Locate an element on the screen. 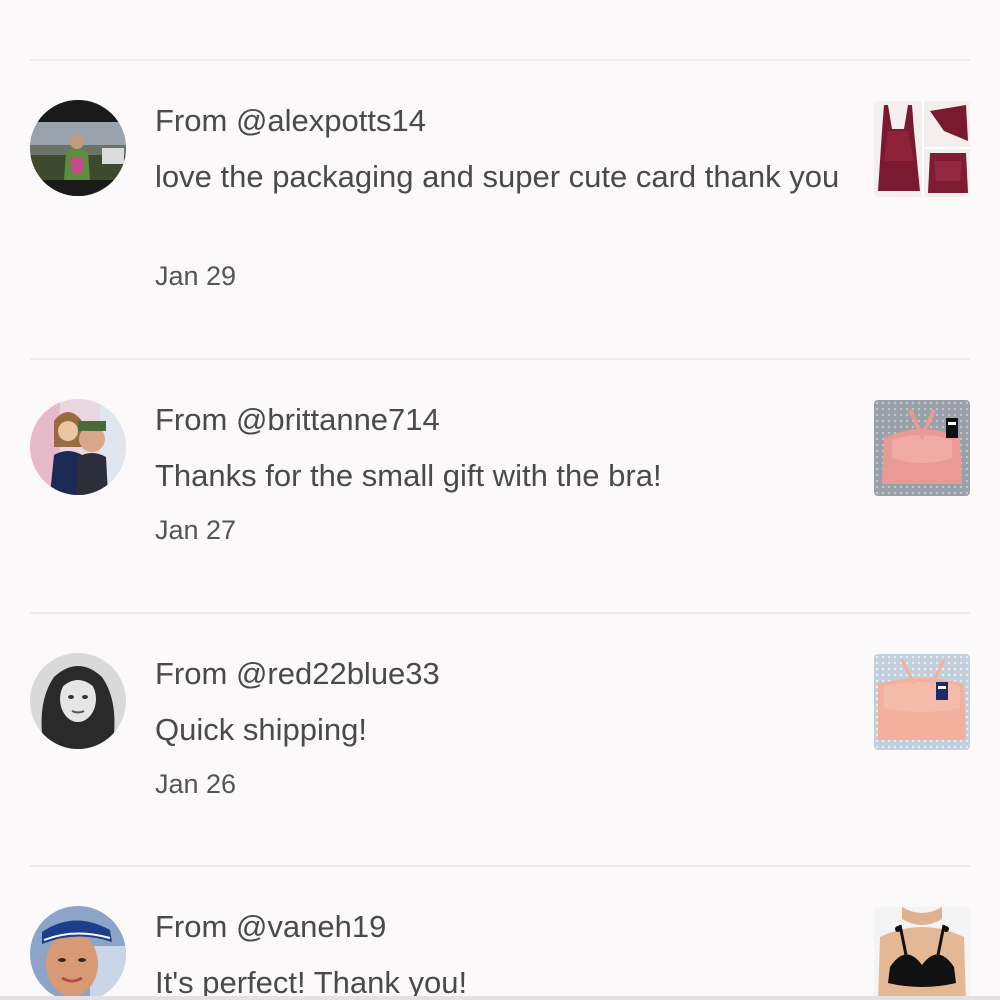  review-author: From @alexpotts14 is located at coordinates (290, 121).